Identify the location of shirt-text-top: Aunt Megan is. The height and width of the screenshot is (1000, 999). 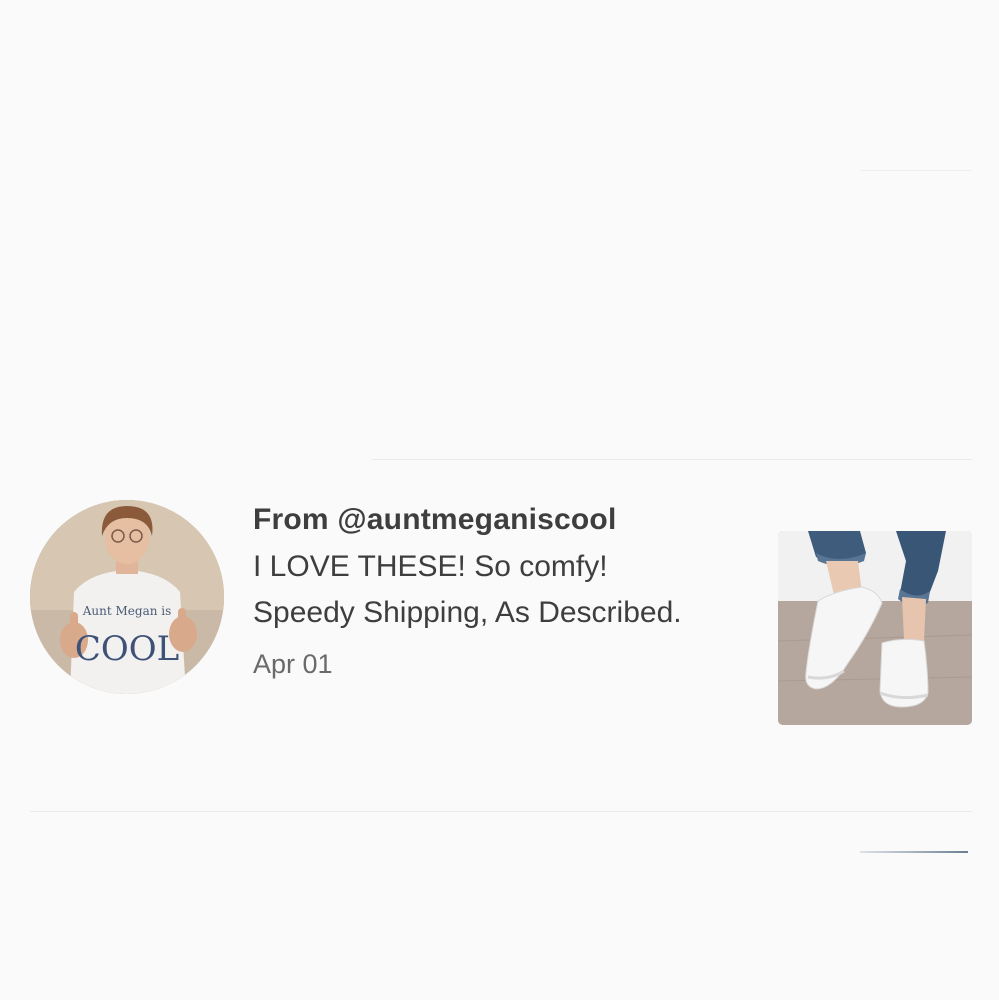
(127, 611).